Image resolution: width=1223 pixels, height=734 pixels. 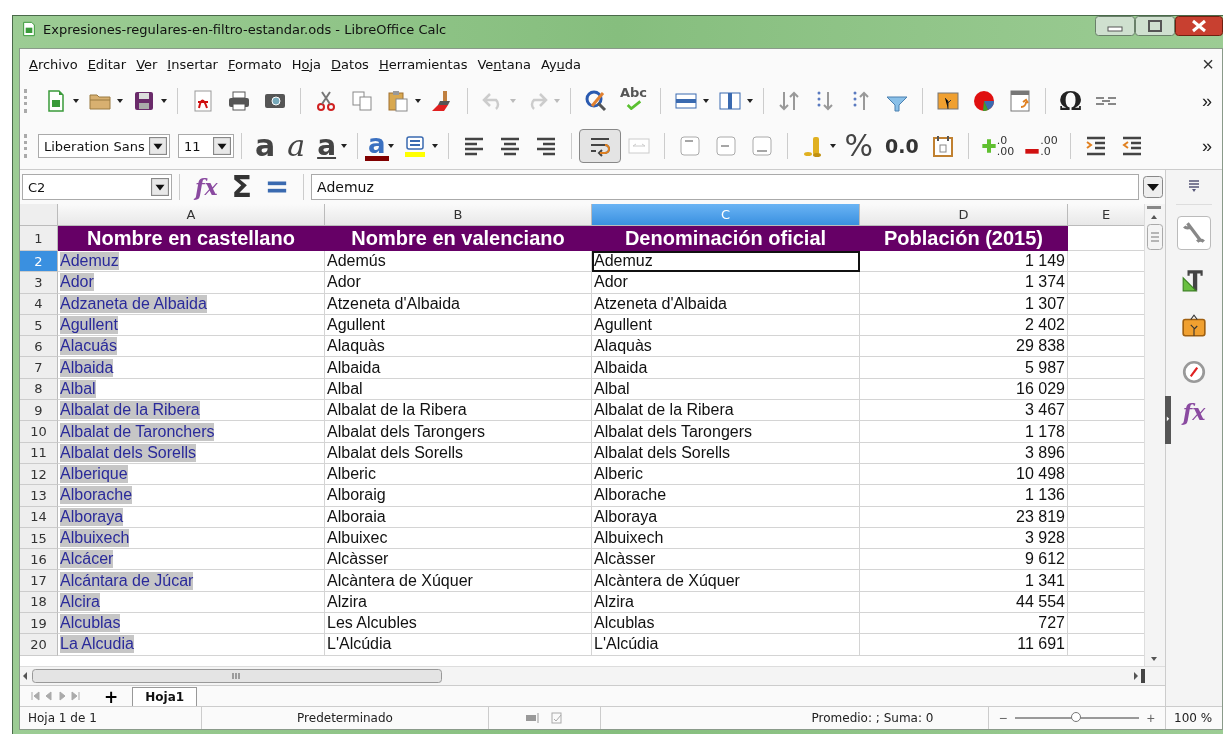 What do you see at coordinates (327, 146) in the screenshot?
I see `underline-button: a` at bounding box center [327, 146].